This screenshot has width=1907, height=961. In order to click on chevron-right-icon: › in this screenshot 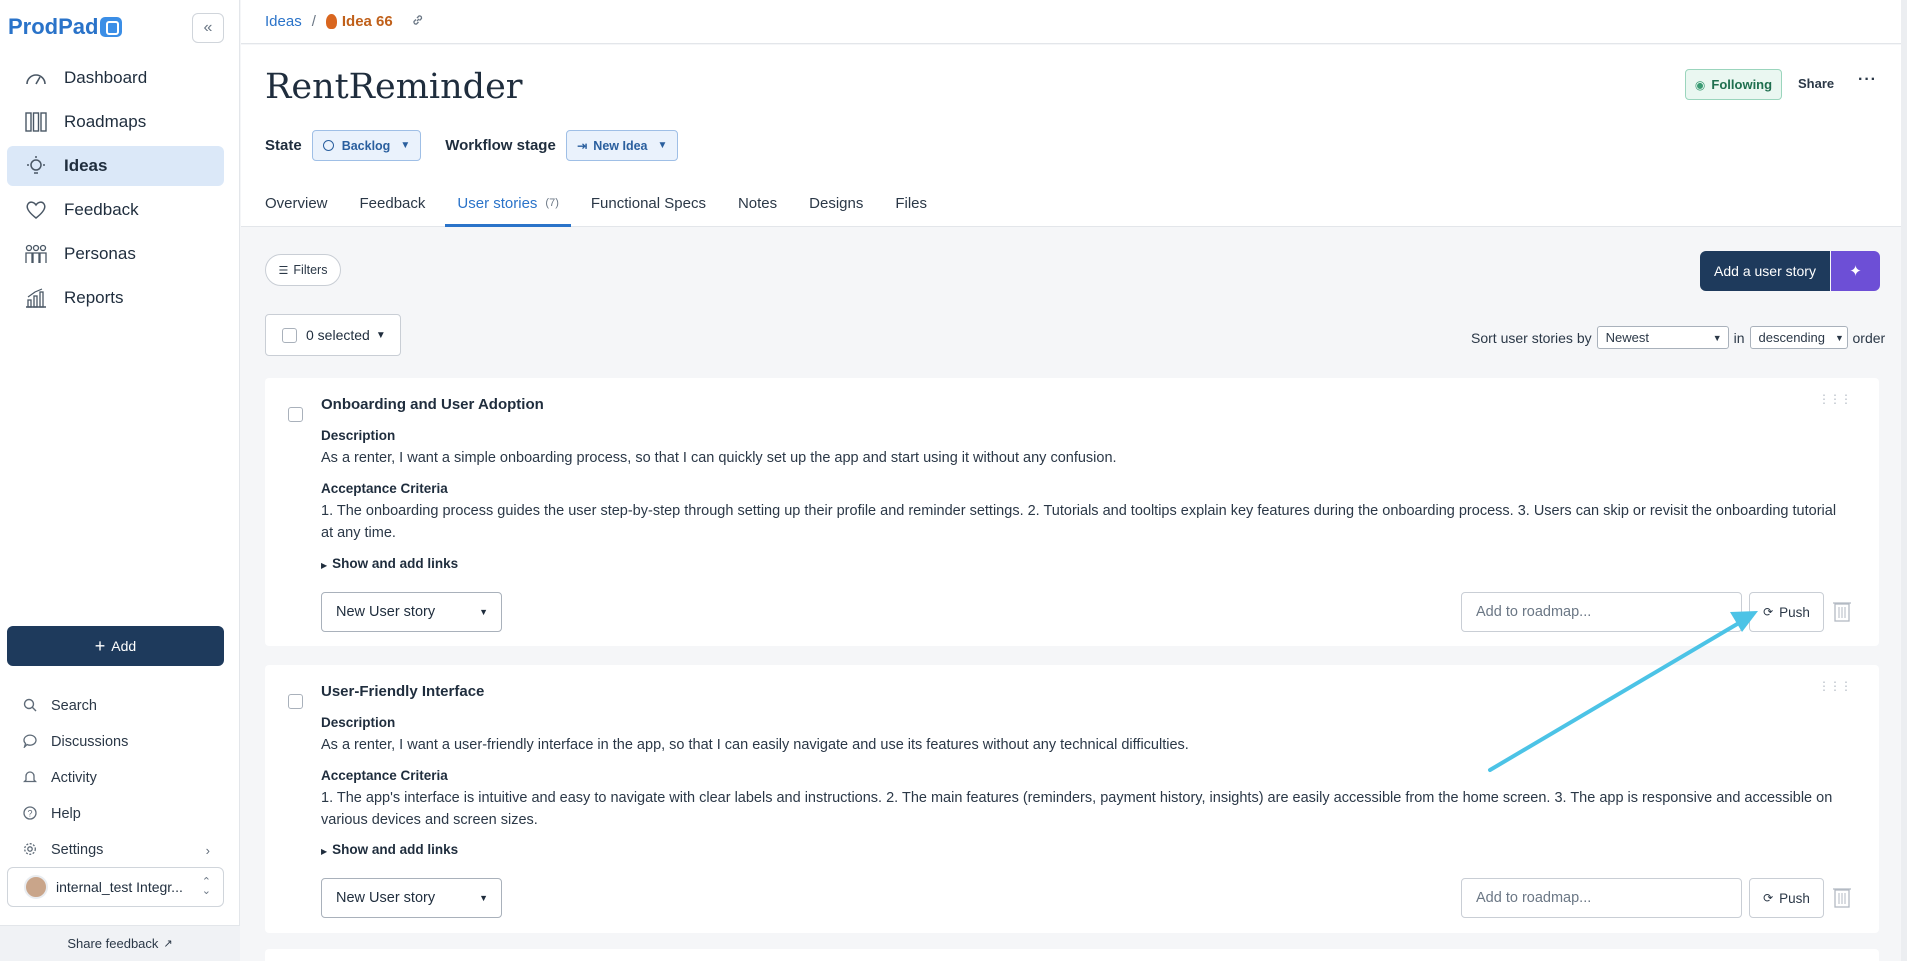, I will do `click(207, 850)`.